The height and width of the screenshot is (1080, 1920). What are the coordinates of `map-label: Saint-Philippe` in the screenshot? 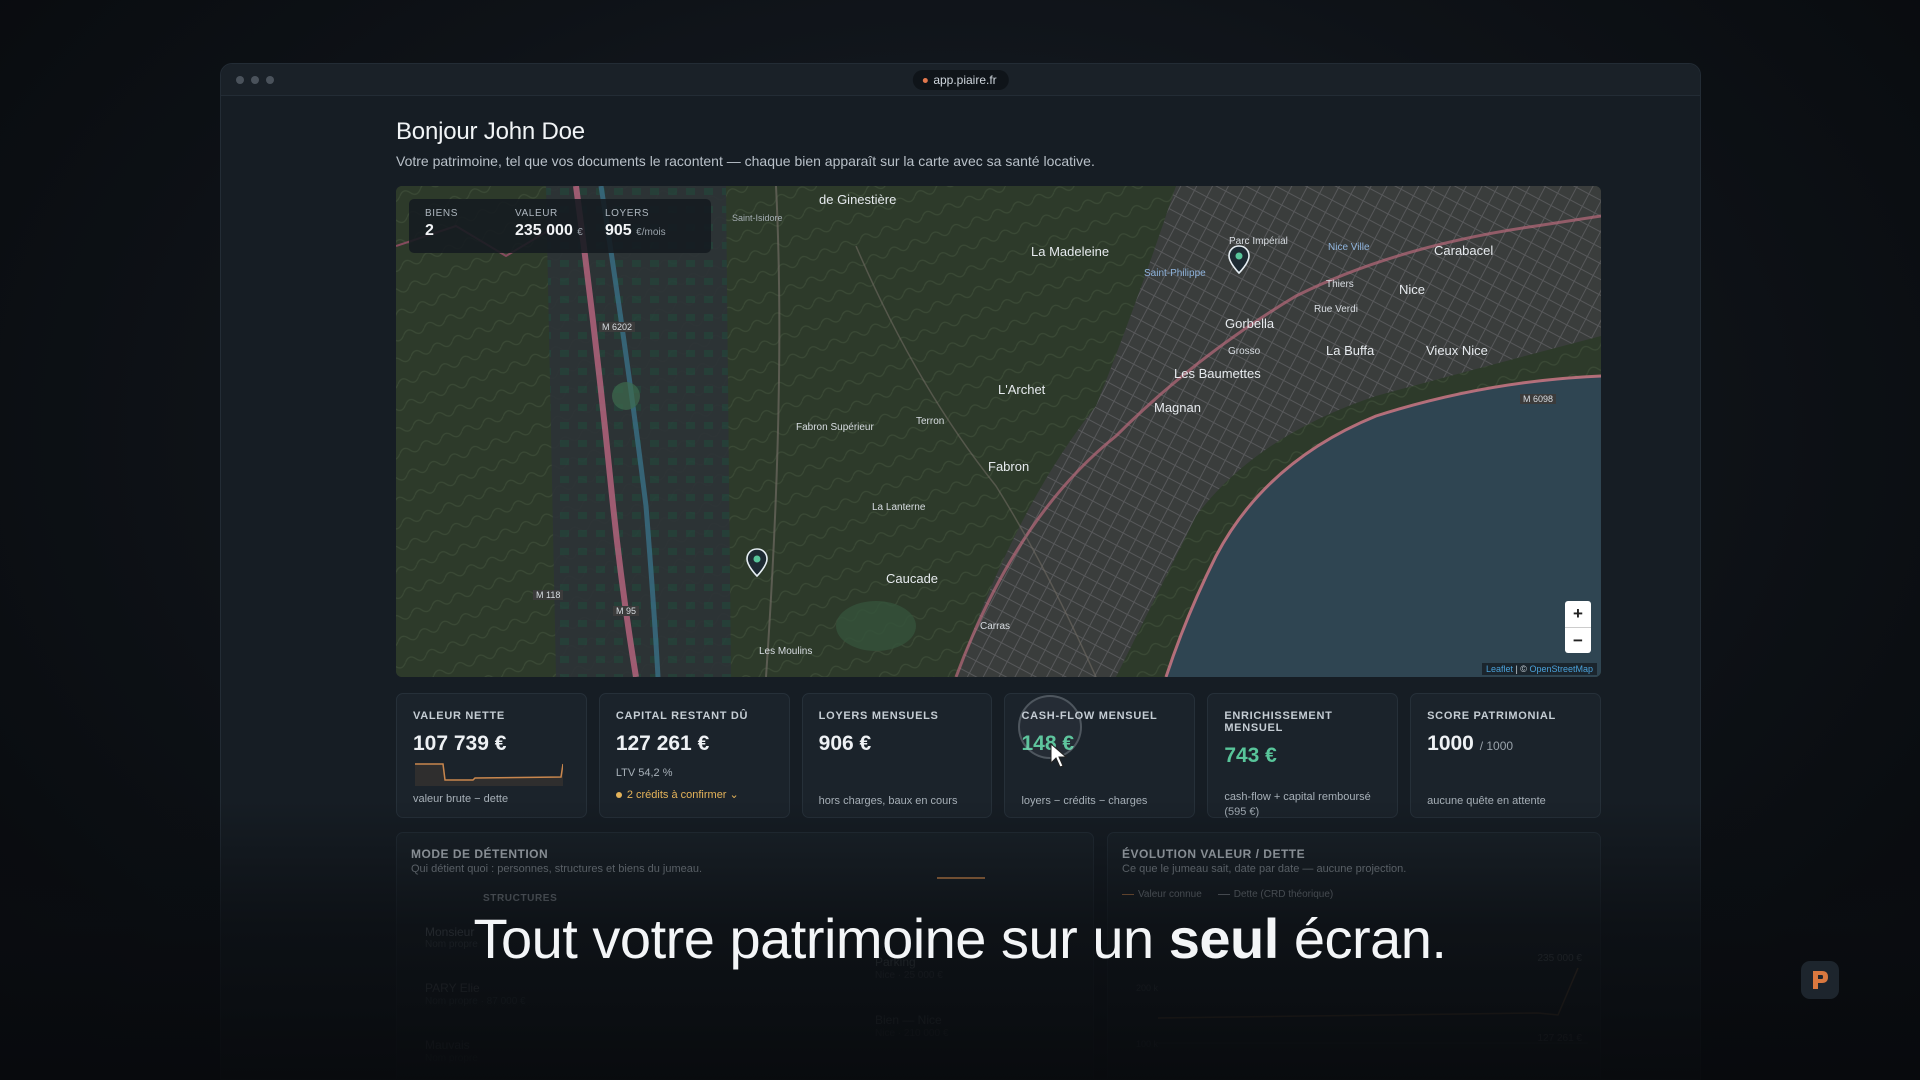 It's located at (1175, 273).